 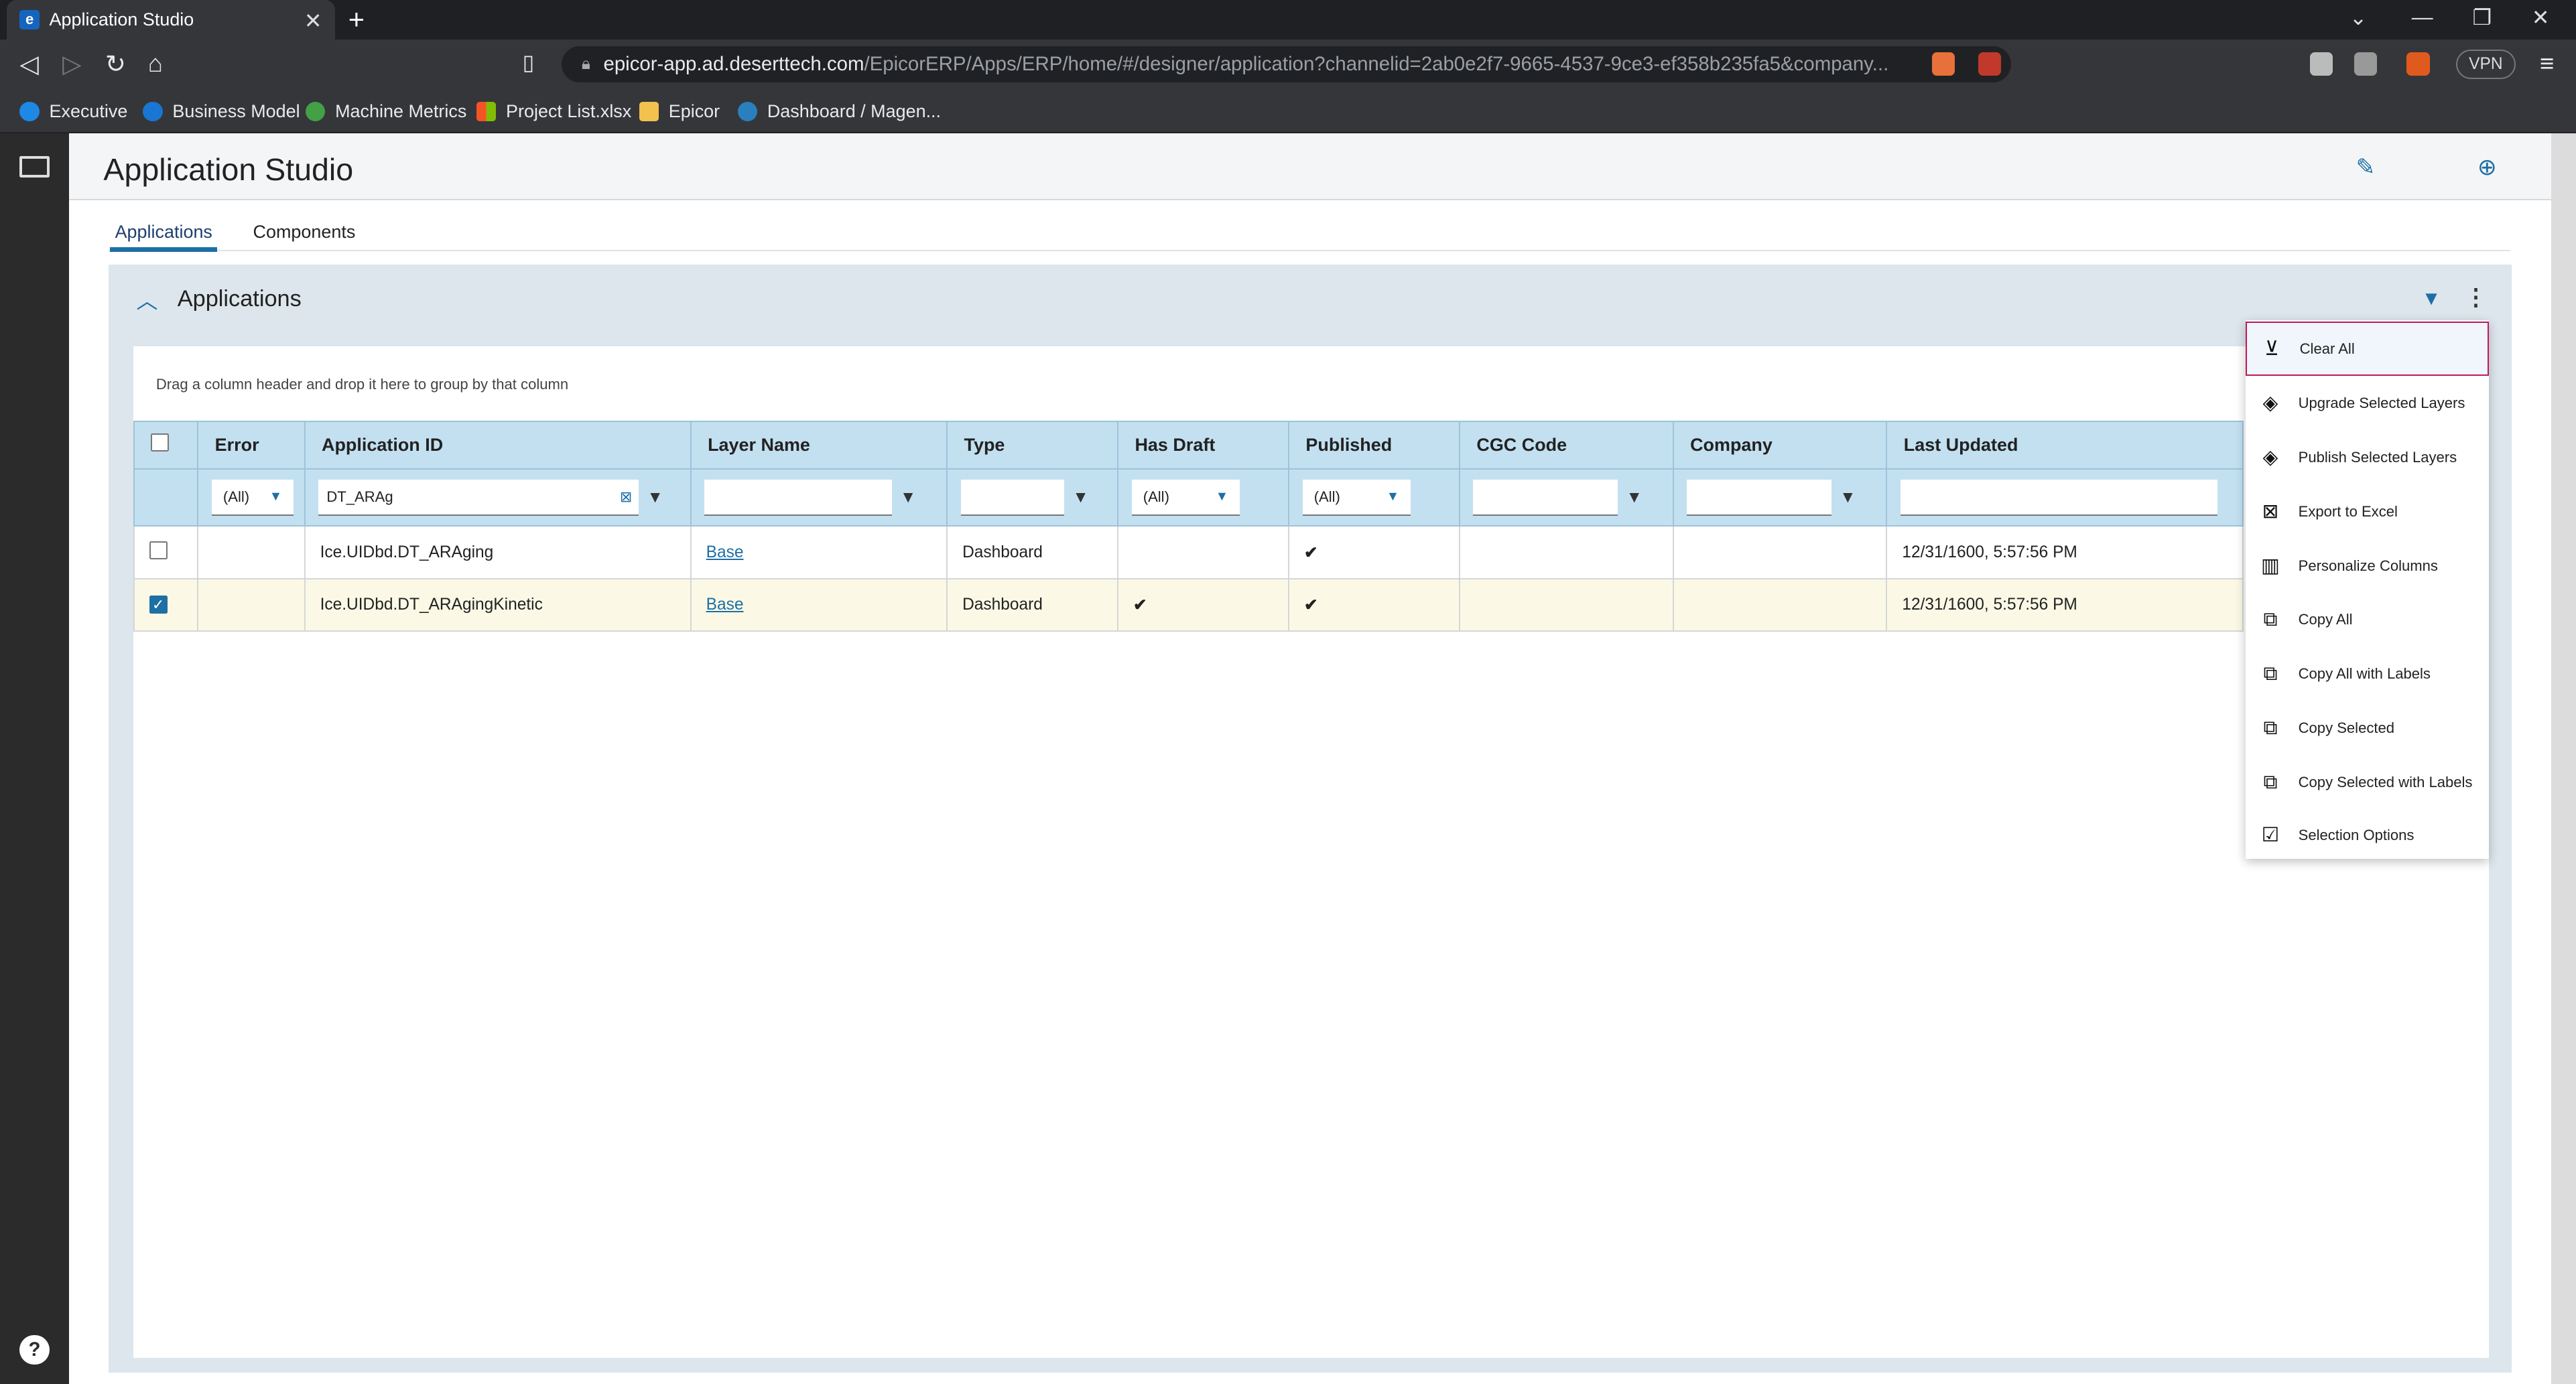 I want to click on bookmark-business-model: Business Model, so click(x=221, y=112).